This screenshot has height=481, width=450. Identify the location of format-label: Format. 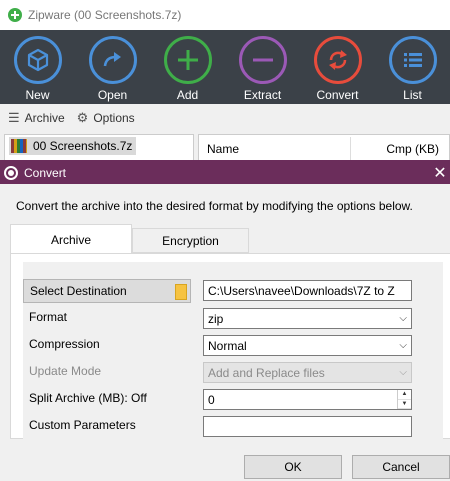
(48, 317).